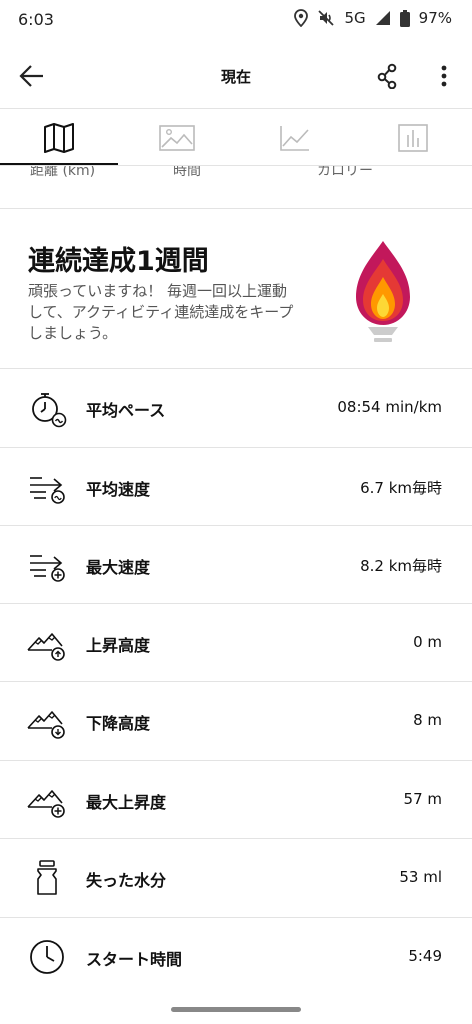 This screenshot has height=1024, width=472. Describe the element at coordinates (63, 172) in the screenshot. I see `distance-label: 距離 (km)` at that location.